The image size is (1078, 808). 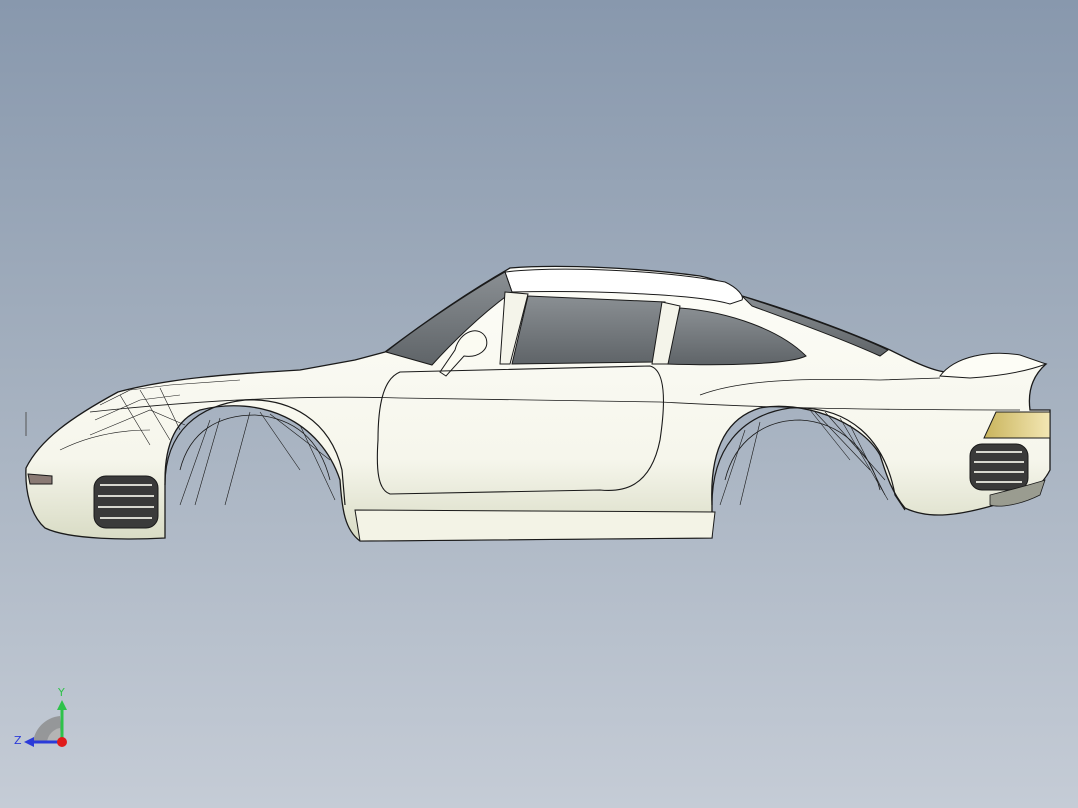 I want to click on y-axis-arrow, so click(x=62, y=705).